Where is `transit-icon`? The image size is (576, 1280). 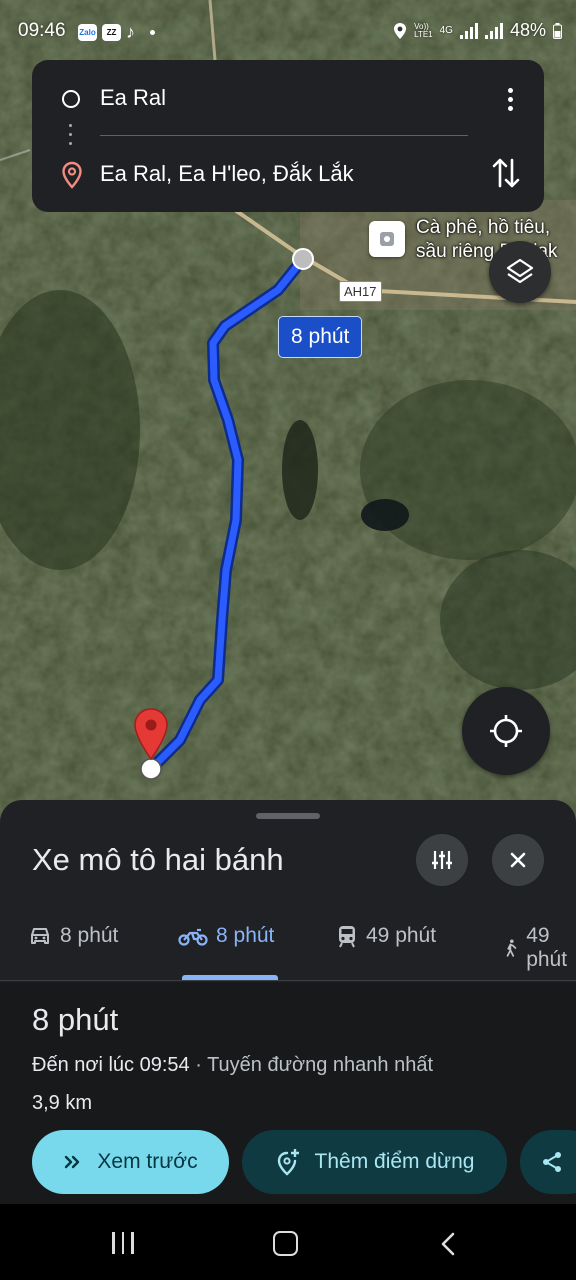
transit-icon is located at coordinates (347, 937).